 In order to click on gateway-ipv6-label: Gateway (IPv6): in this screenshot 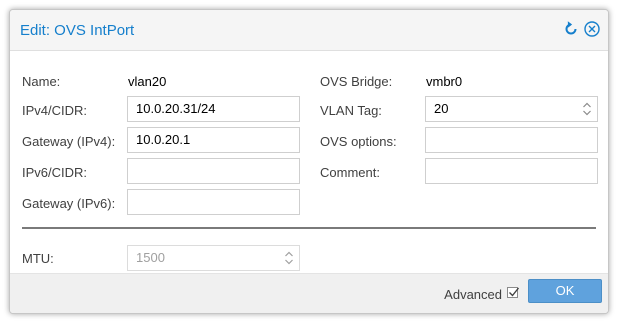, I will do `click(69, 203)`.